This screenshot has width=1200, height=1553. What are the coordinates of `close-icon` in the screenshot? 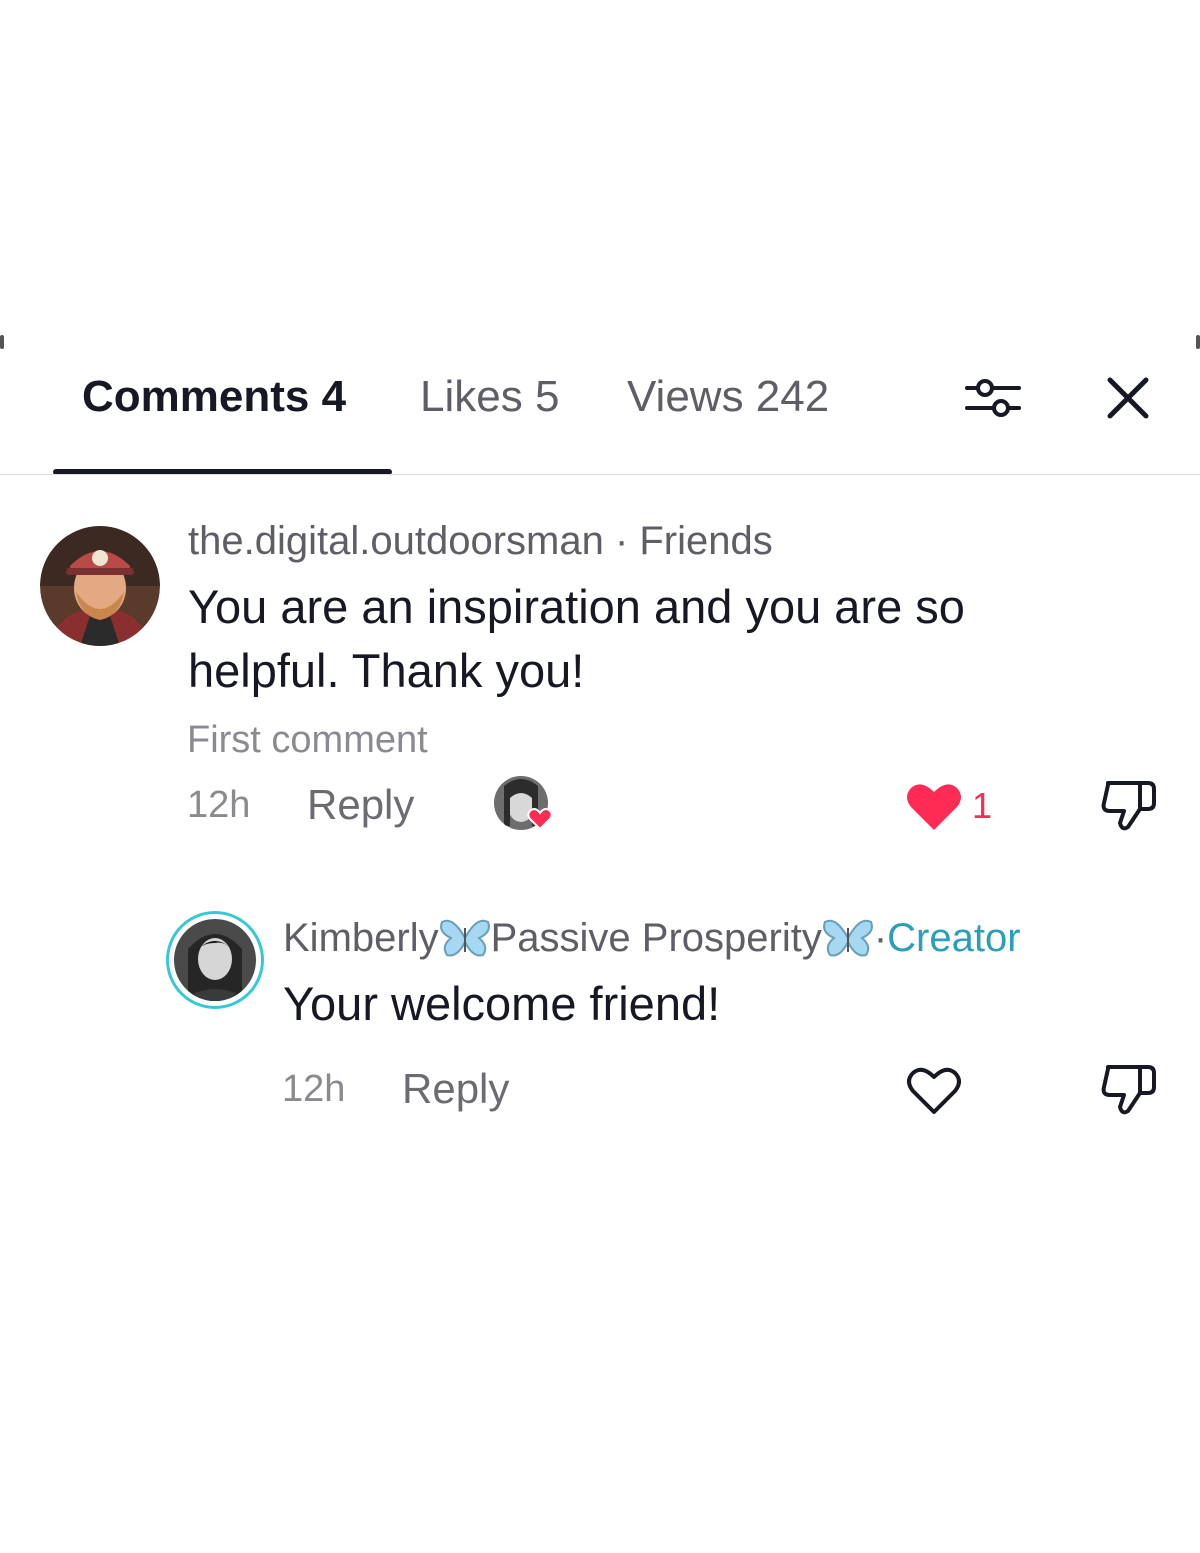 It's located at (1128, 398).